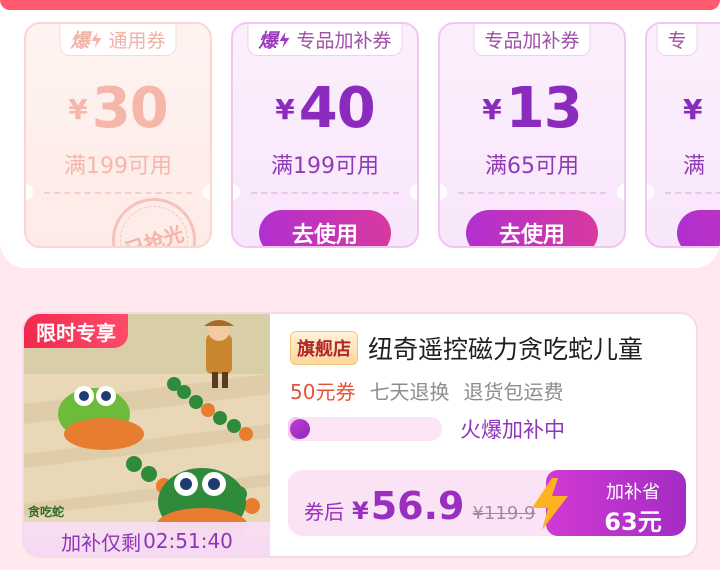 This screenshot has height=570, width=720. I want to click on subsidy-progress: 火爆加补中, so click(426, 429).